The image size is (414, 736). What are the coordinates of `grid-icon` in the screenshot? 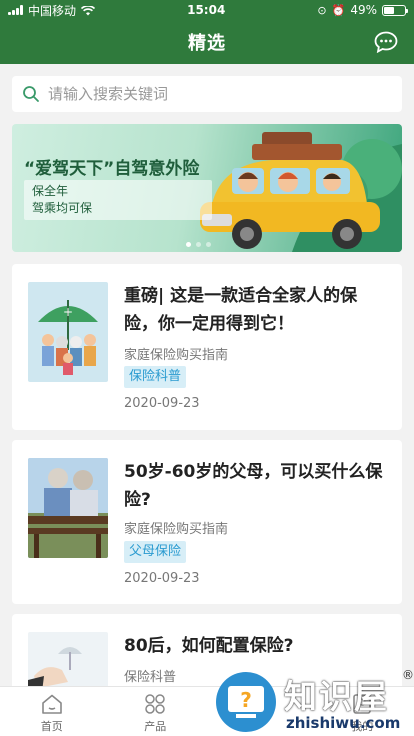 It's located at (155, 704).